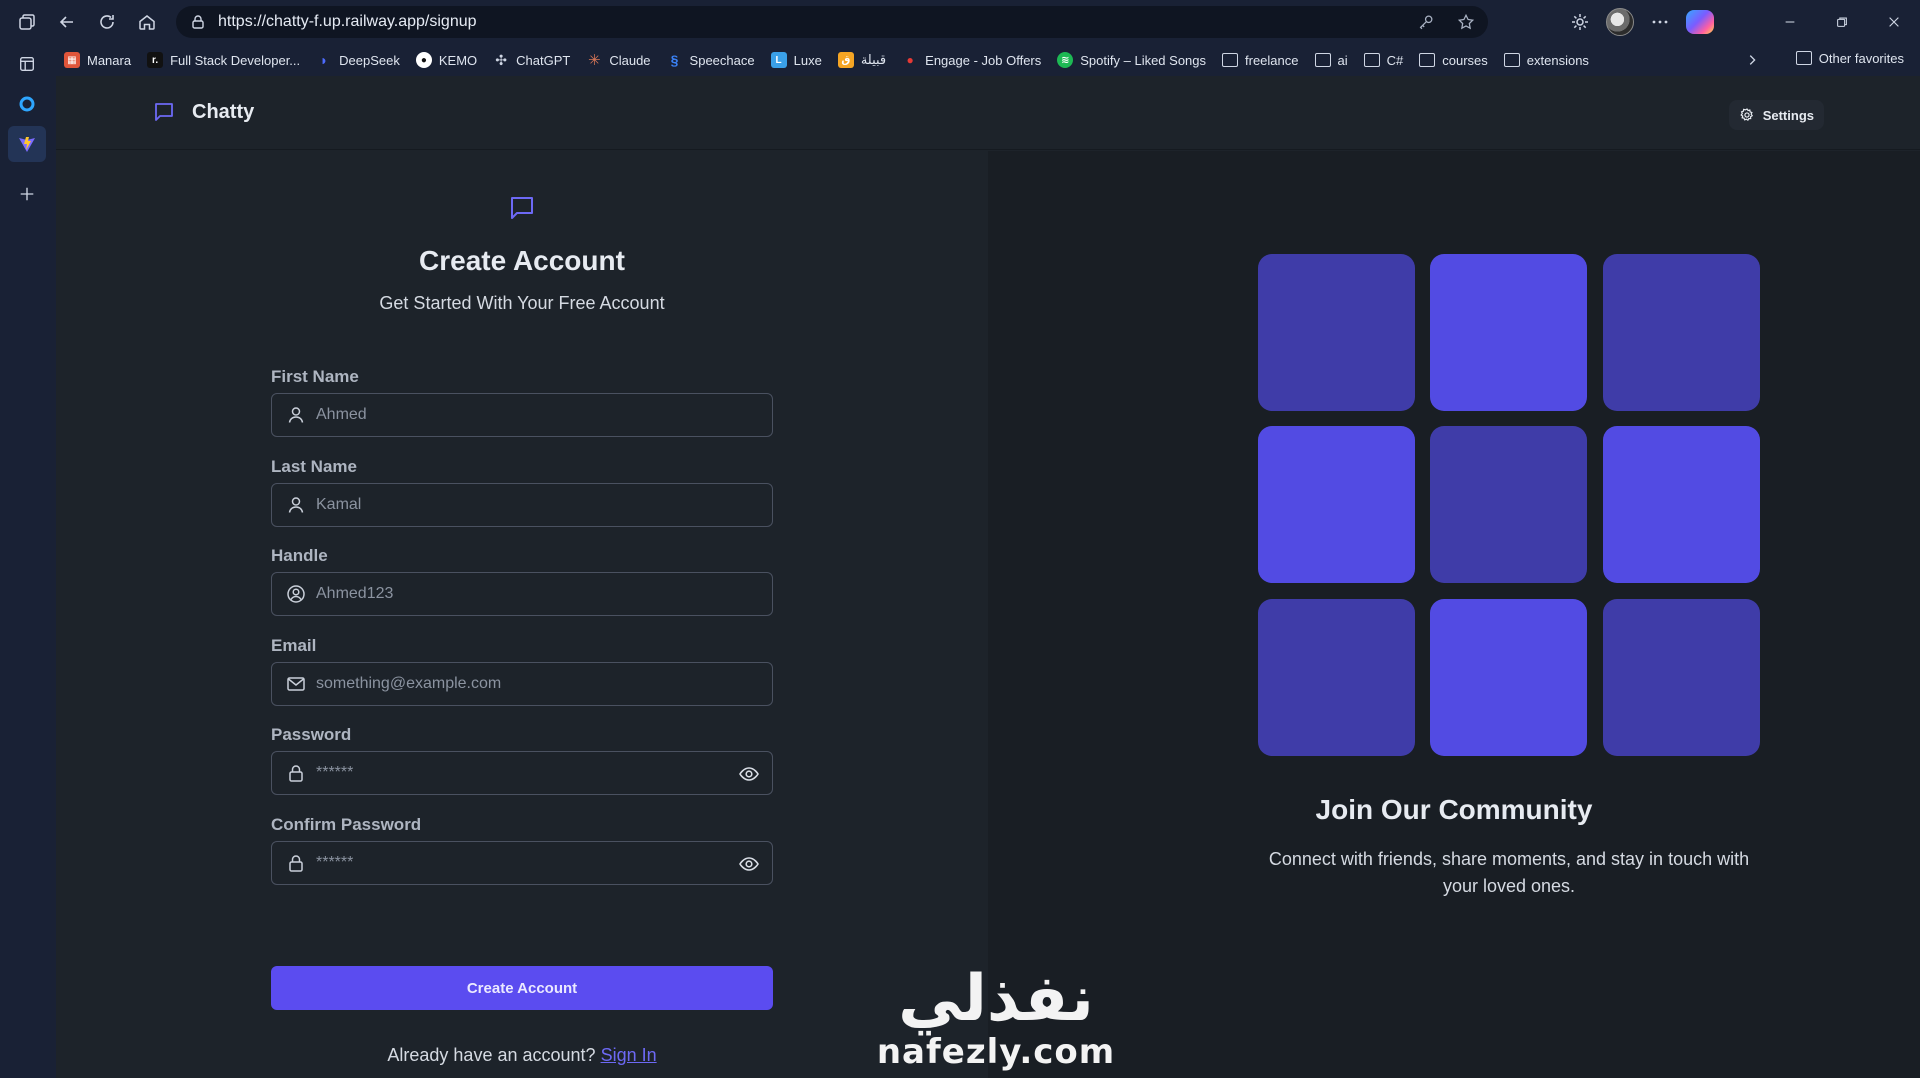 This screenshot has height=1078, width=1920. I want to click on chevron-right-icon, so click(1752, 60).